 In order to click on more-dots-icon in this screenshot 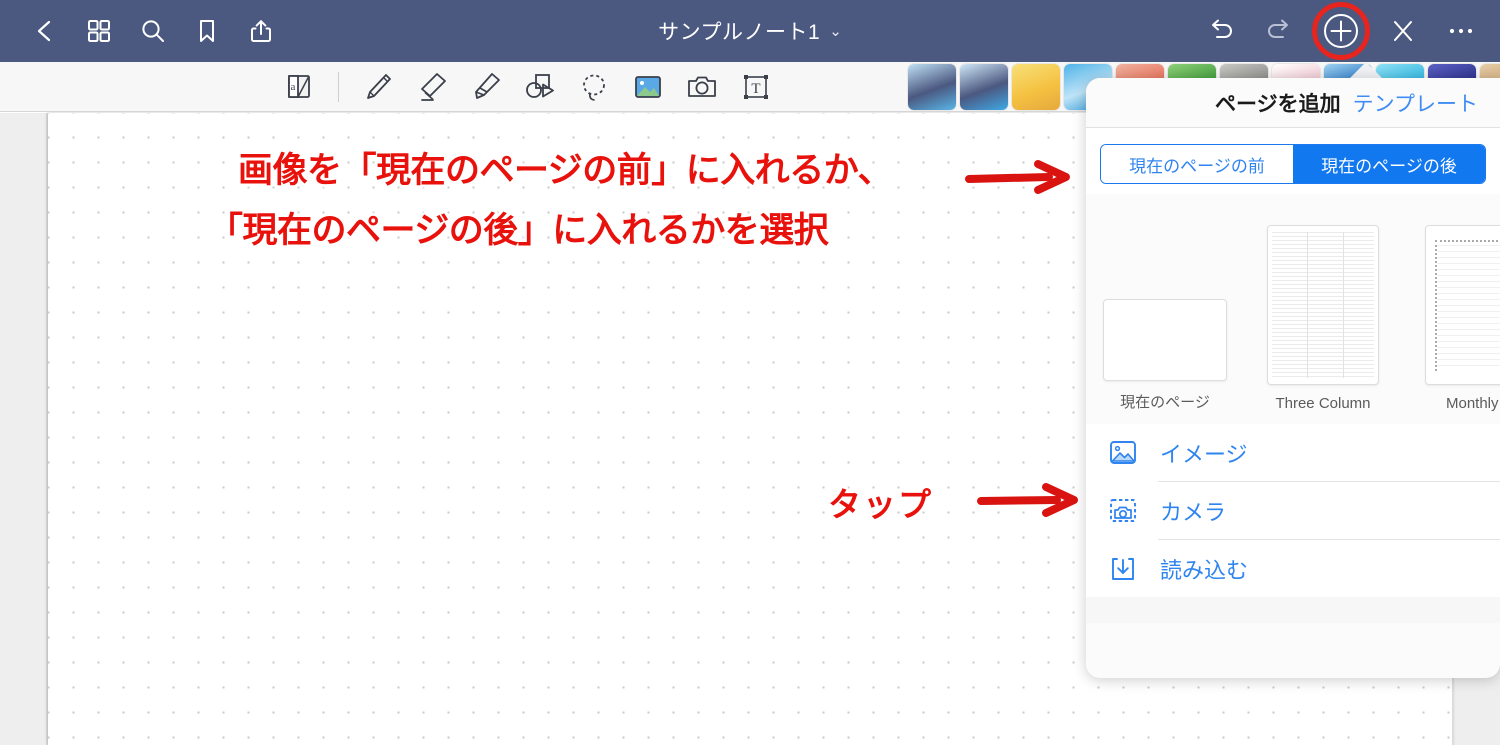, I will do `click(1461, 31)`.